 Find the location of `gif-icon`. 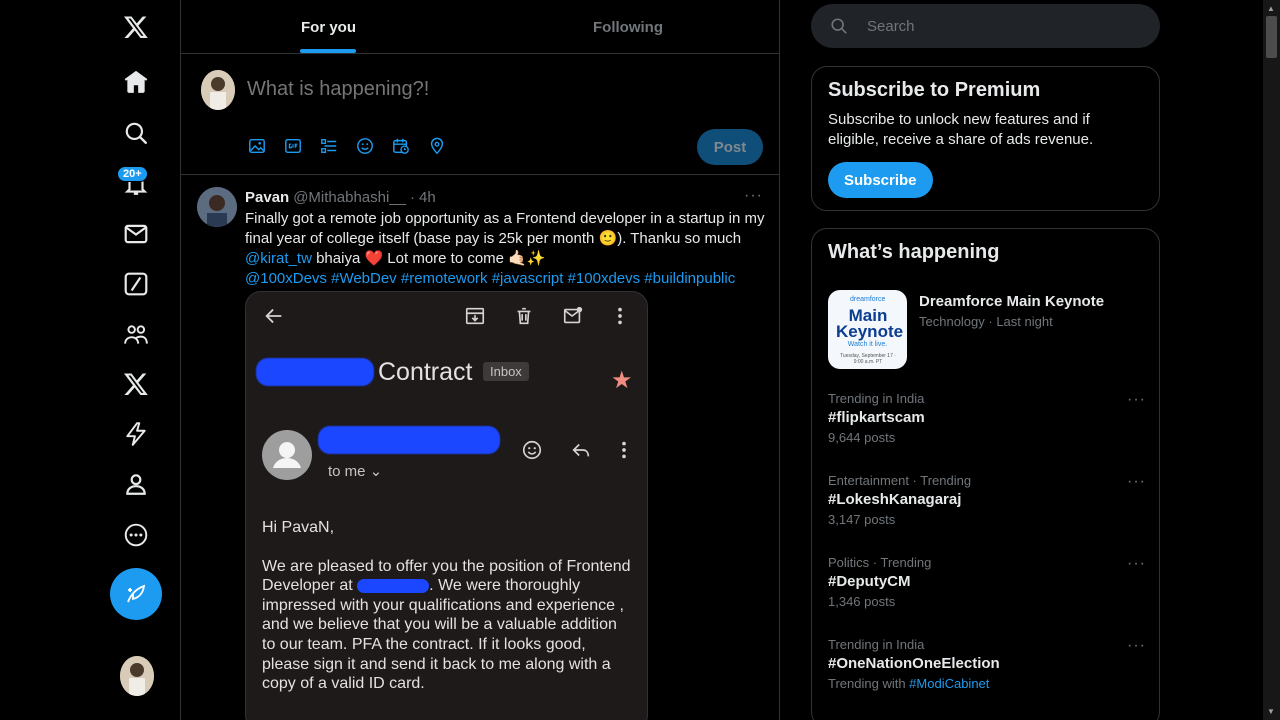

gif-icon is located at coordinates (293, 146).